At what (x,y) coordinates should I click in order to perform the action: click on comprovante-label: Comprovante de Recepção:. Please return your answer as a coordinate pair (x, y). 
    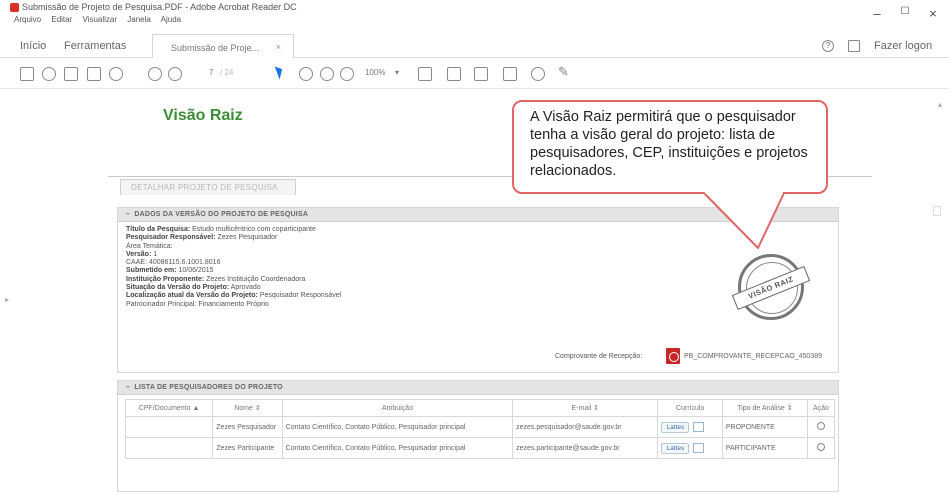
    Looking at the image, I should click on (599, 356).